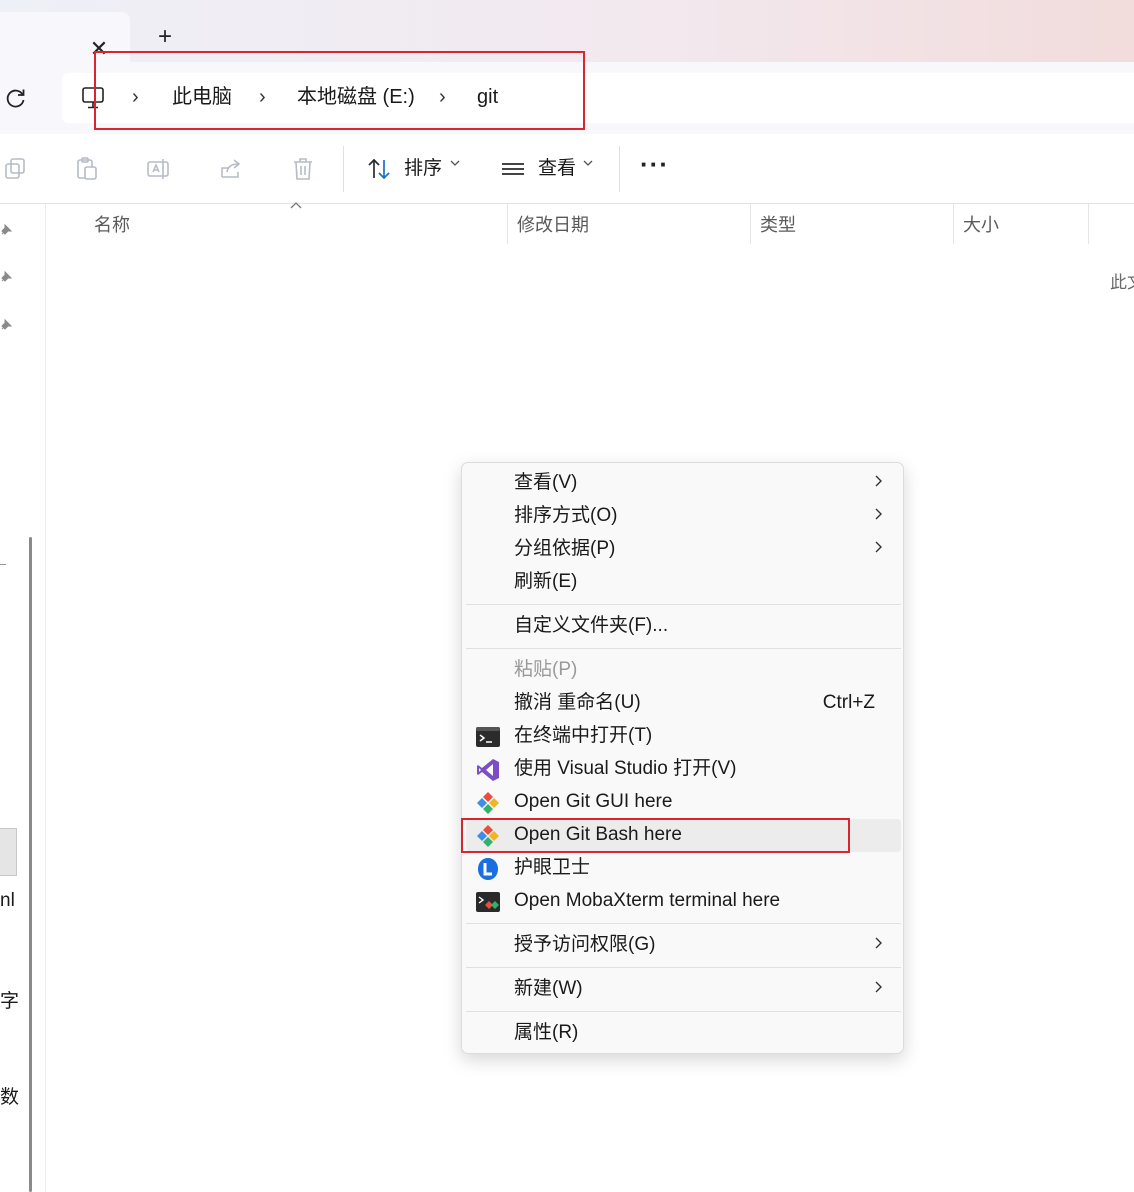 The image size is (1134, 1192). What do you see at coordinates (683, 670) in the screenshot?
I see `menu-item-paste: 粘贴(P)` at bounding box center [683, 670].